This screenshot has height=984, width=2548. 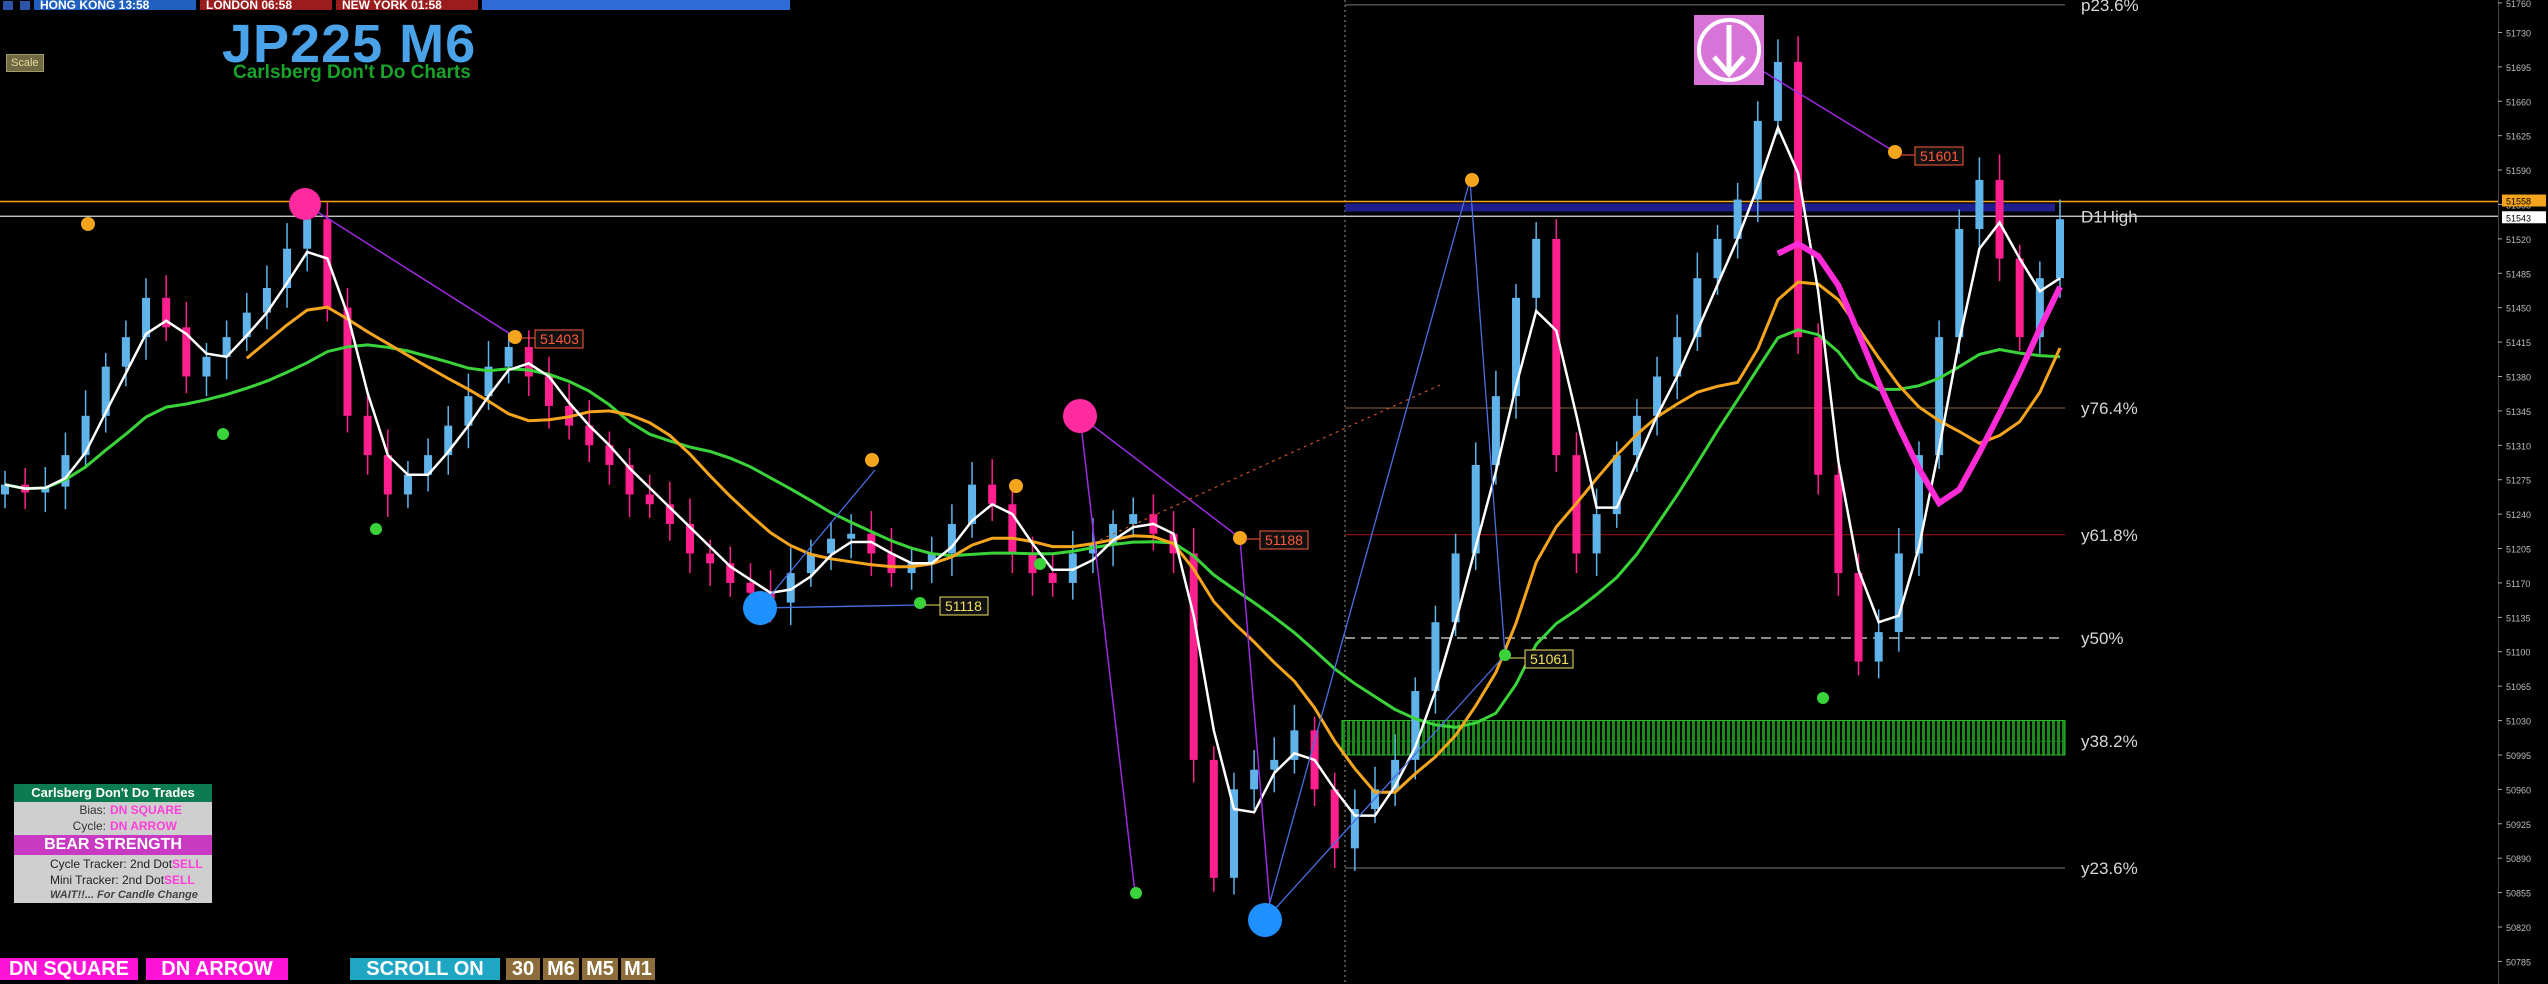 I want to click on timeframe-m5-button: M5, so click(x=600, y=969).